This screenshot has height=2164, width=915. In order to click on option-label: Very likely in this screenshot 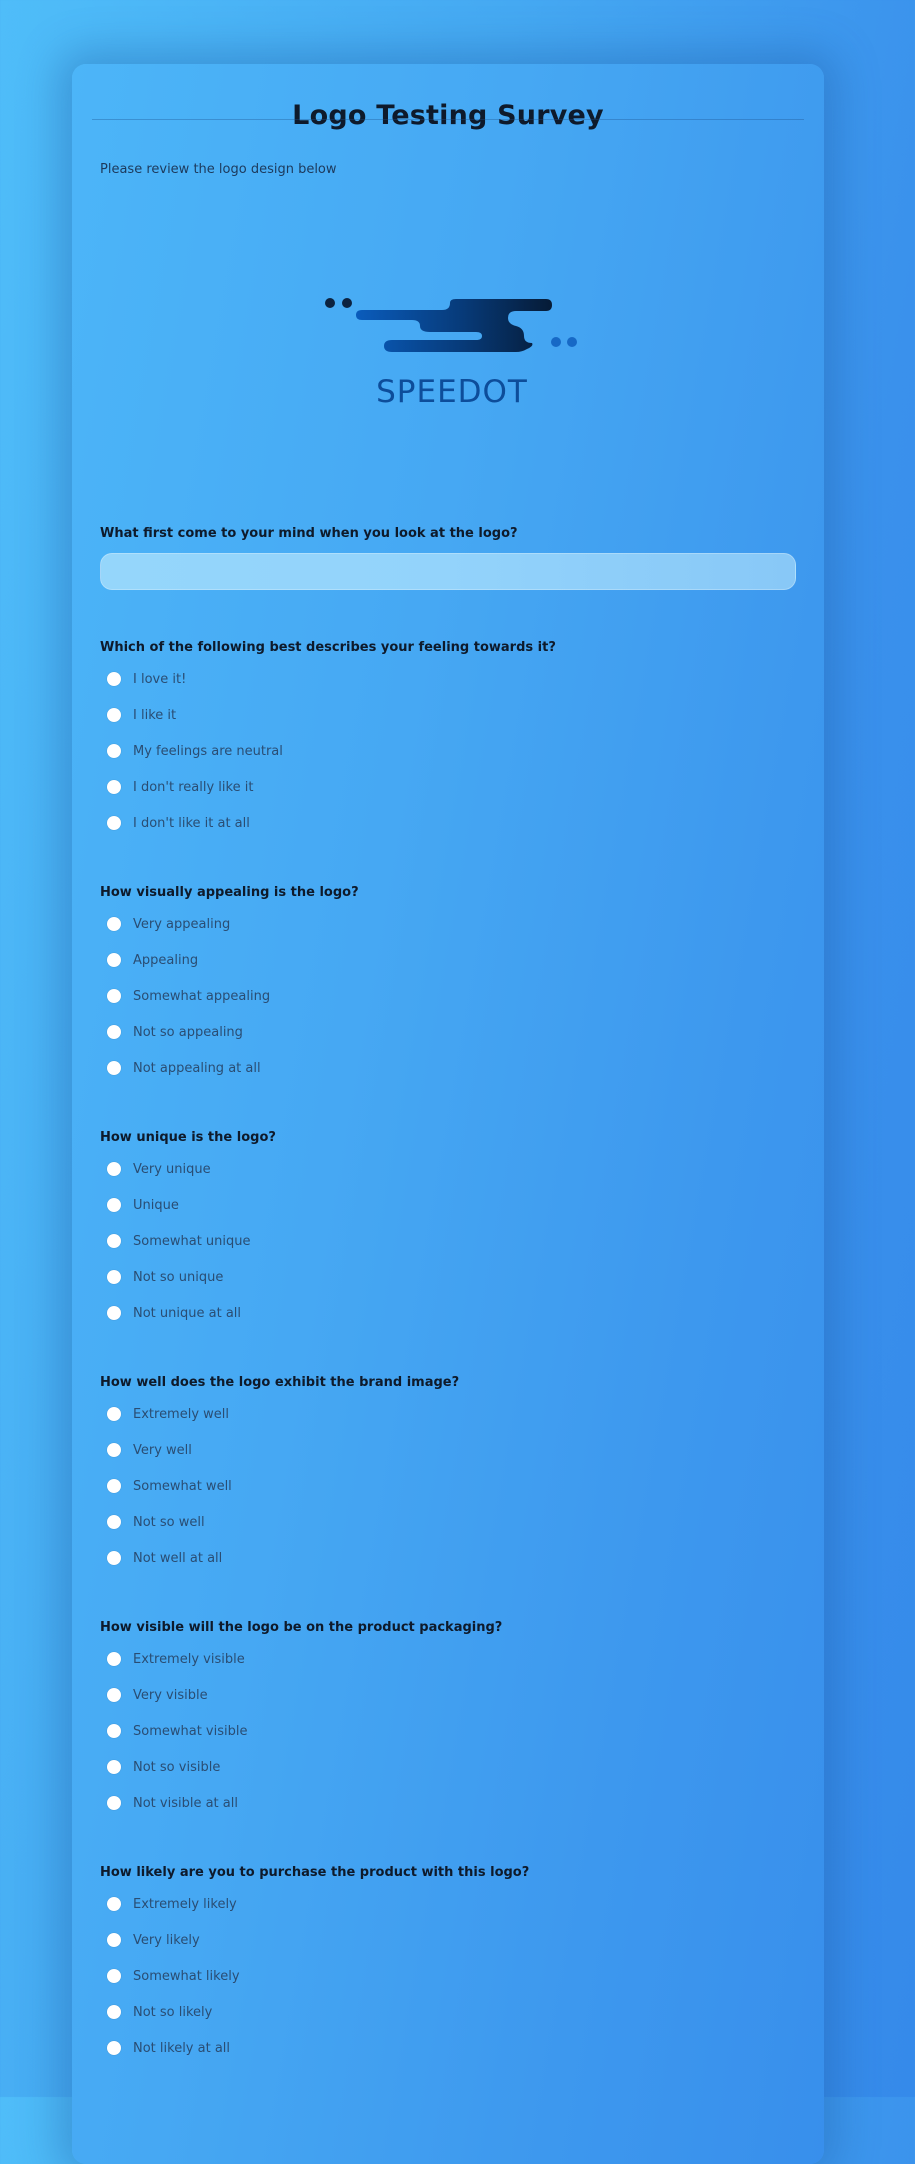, I will do `click(166, 1940)`.